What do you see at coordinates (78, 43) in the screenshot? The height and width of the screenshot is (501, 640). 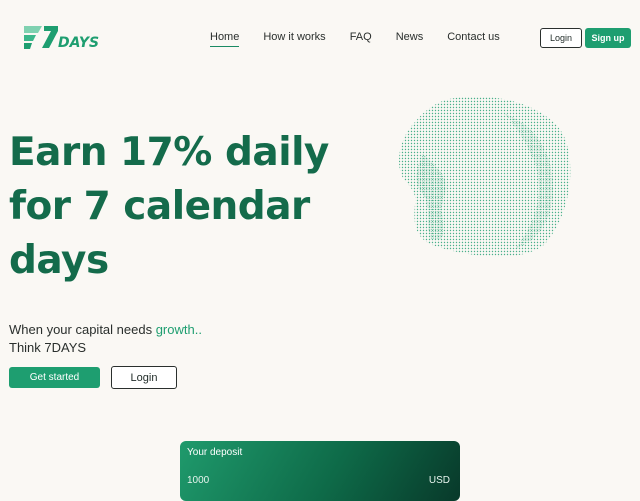 I see `svg-text: DAYS` at bounding box center [78, 43].